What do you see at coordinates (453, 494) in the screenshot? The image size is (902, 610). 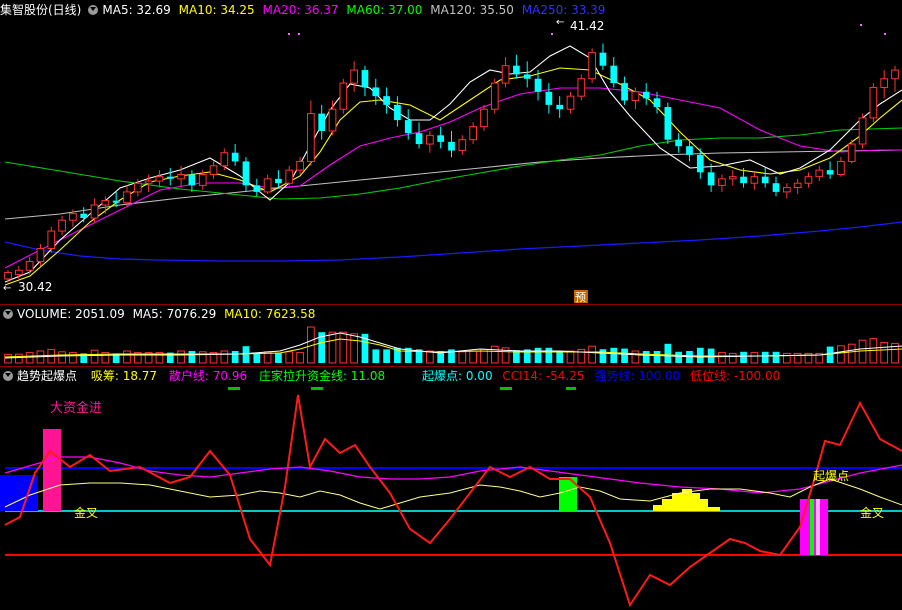 I see `xichou-line` at bounding box center [453, 494].